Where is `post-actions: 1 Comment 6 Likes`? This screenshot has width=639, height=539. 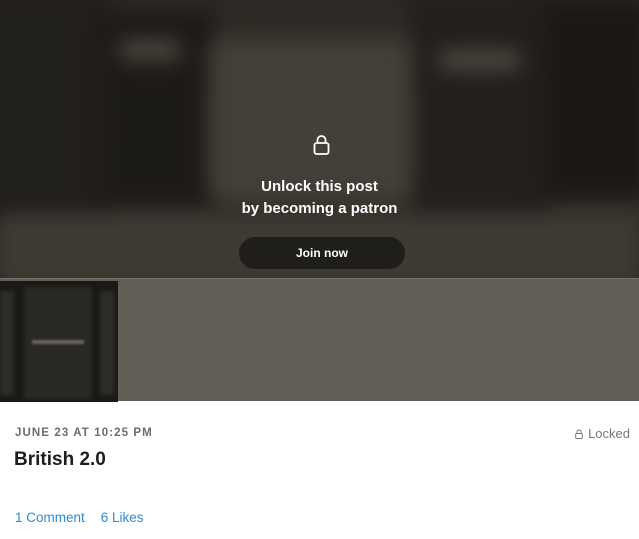
post-actions: 1 Comment 6 Likes is located at coordinates (79, 517).